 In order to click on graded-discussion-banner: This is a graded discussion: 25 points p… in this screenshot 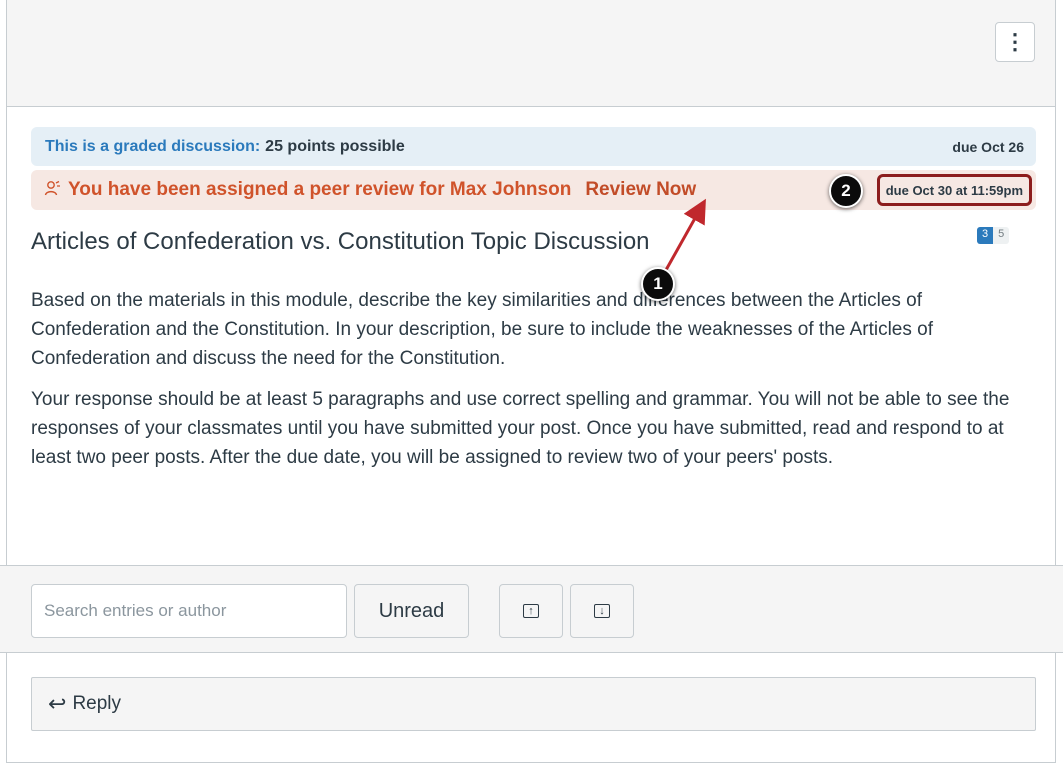, I will do `click(533, 146)`.